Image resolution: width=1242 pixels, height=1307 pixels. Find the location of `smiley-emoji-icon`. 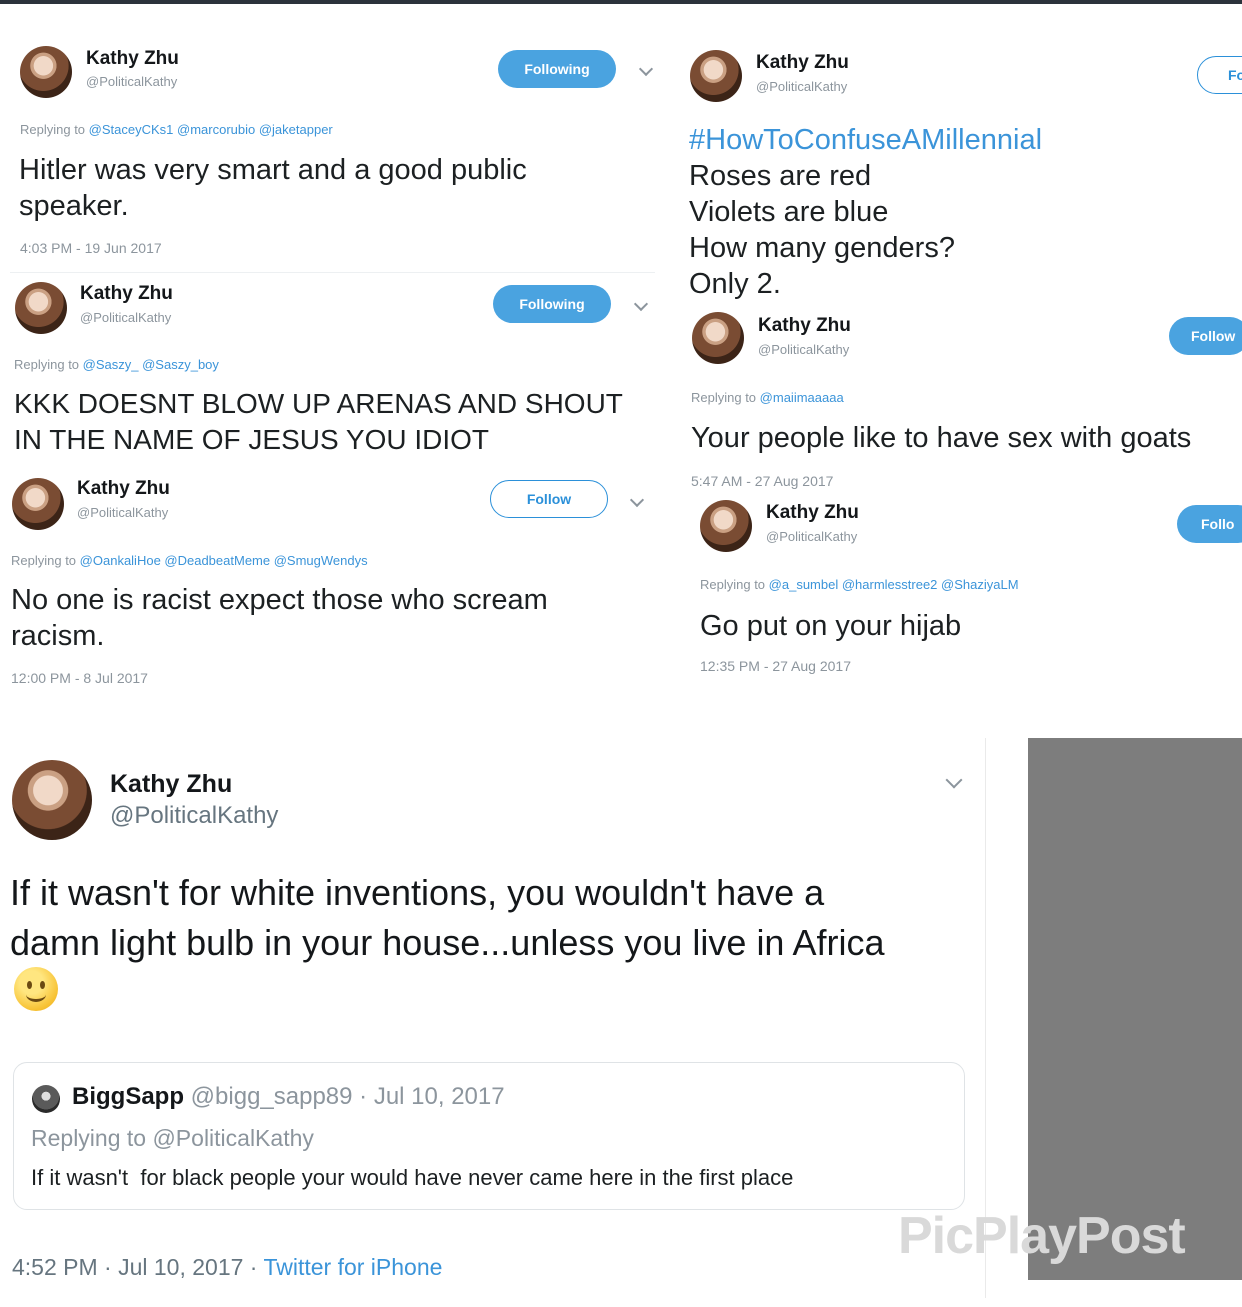

smiley-emoji-icon is located at coordinates (36, 989).